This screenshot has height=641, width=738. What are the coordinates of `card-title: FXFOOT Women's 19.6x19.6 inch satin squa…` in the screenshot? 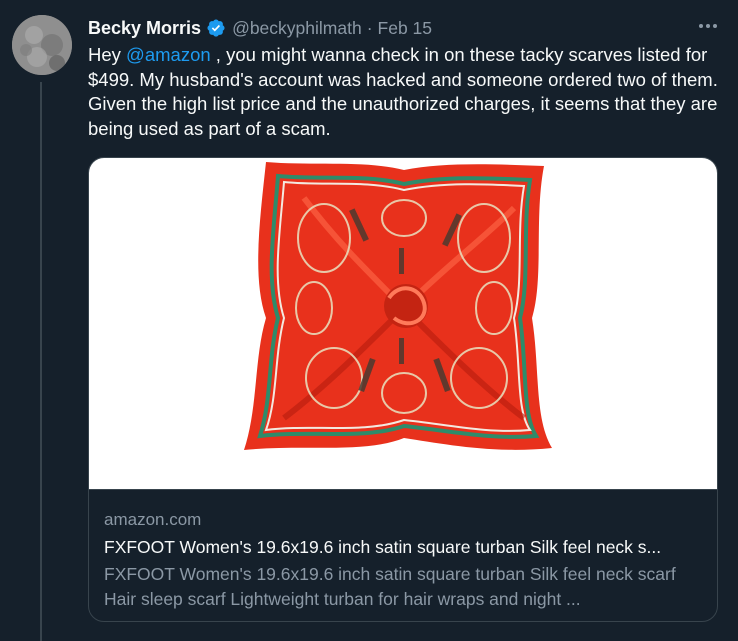 It's located at (383, 547).